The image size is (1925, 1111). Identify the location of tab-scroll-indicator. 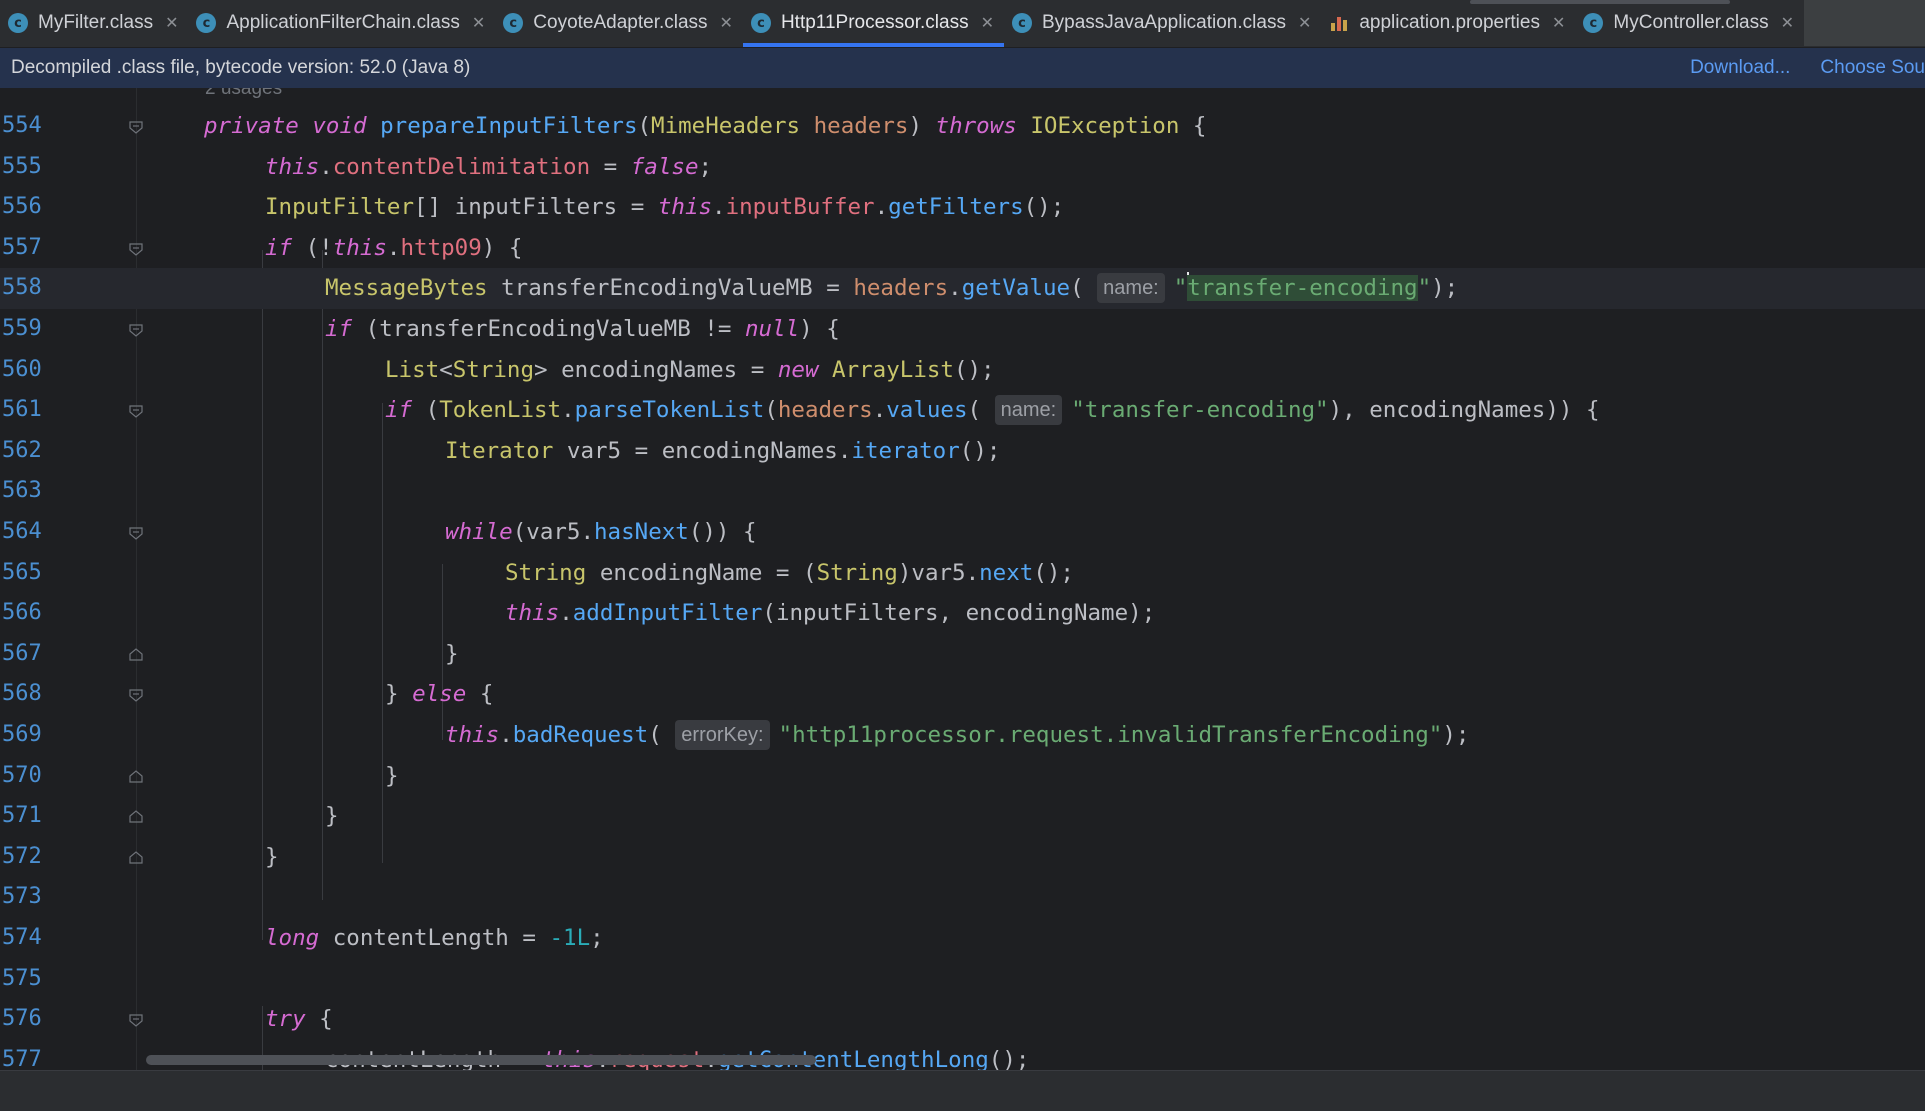
(1600, 2).